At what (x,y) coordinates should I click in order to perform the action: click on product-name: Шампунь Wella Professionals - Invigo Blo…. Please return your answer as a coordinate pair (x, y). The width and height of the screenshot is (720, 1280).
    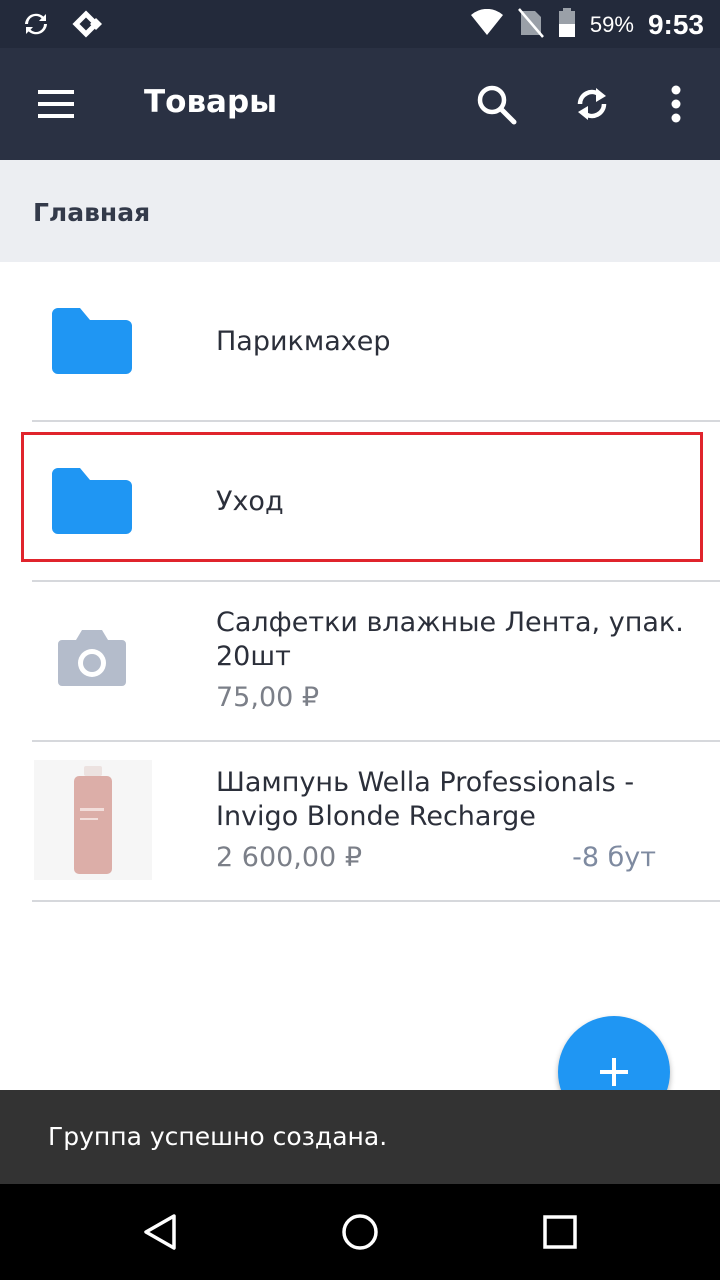
    Looking at the image, I should click on (425, 799).